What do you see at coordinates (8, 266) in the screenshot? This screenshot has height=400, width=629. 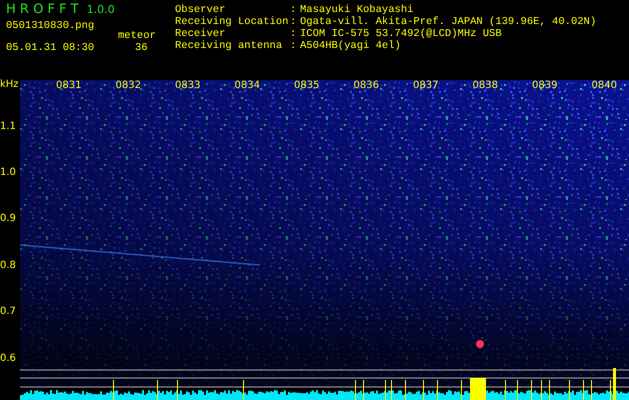 I see `frequency-label: 0.8` at bounding box center [8, 266].